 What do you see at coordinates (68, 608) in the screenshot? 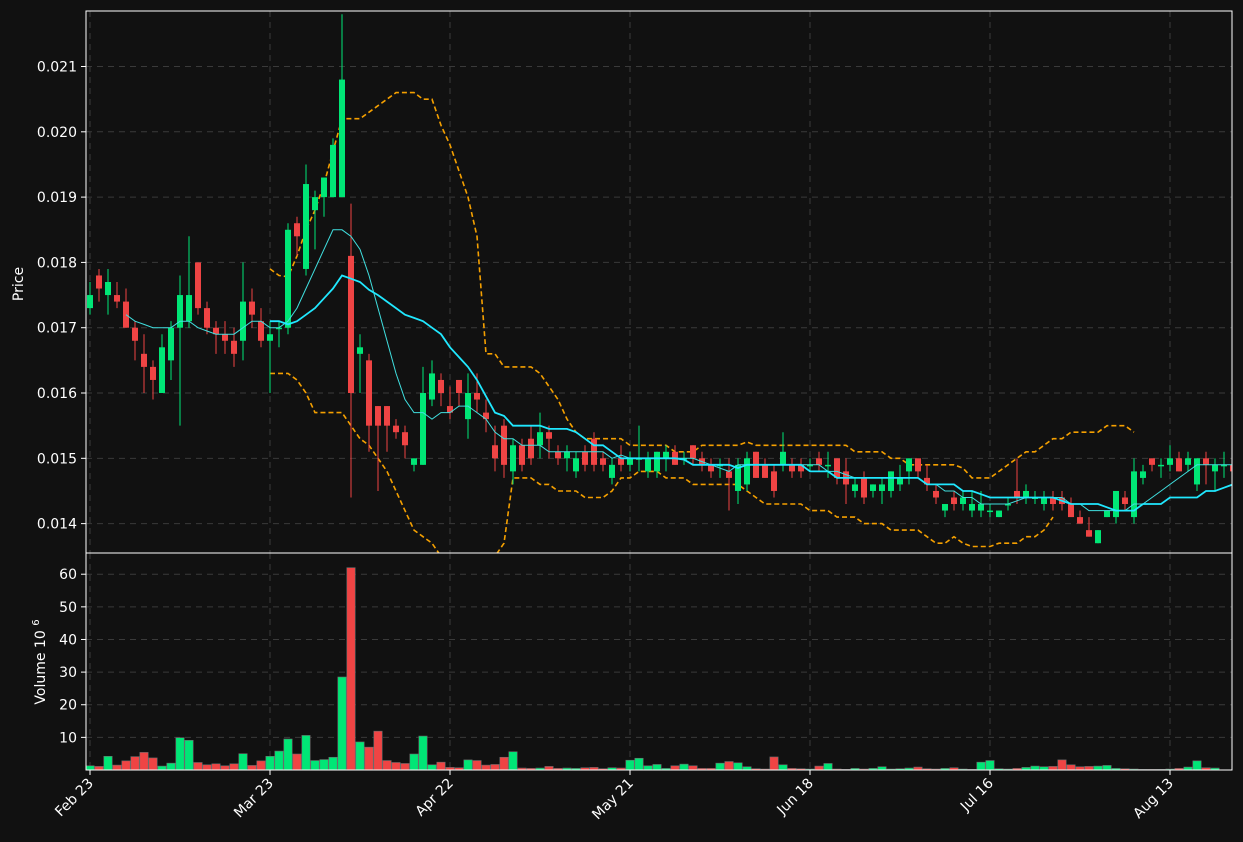
I see `volume-tick-label: 50` at bounding box center [68, 608].